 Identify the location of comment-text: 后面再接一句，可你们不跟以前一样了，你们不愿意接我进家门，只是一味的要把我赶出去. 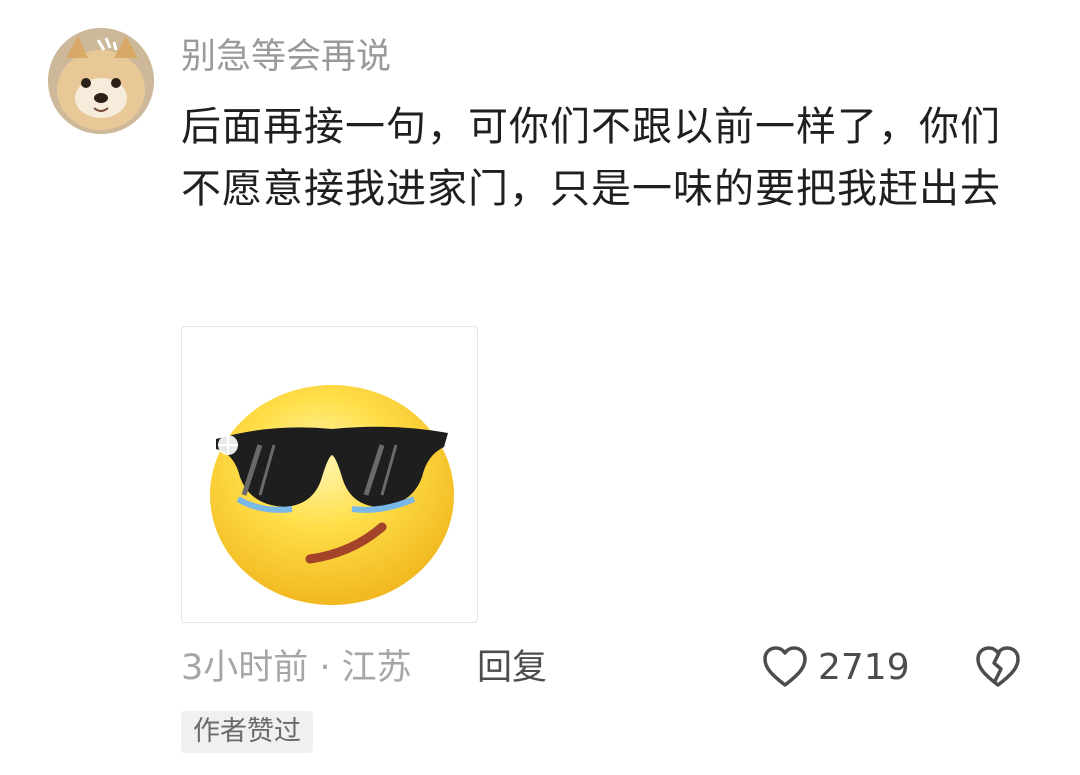
(591, 158).